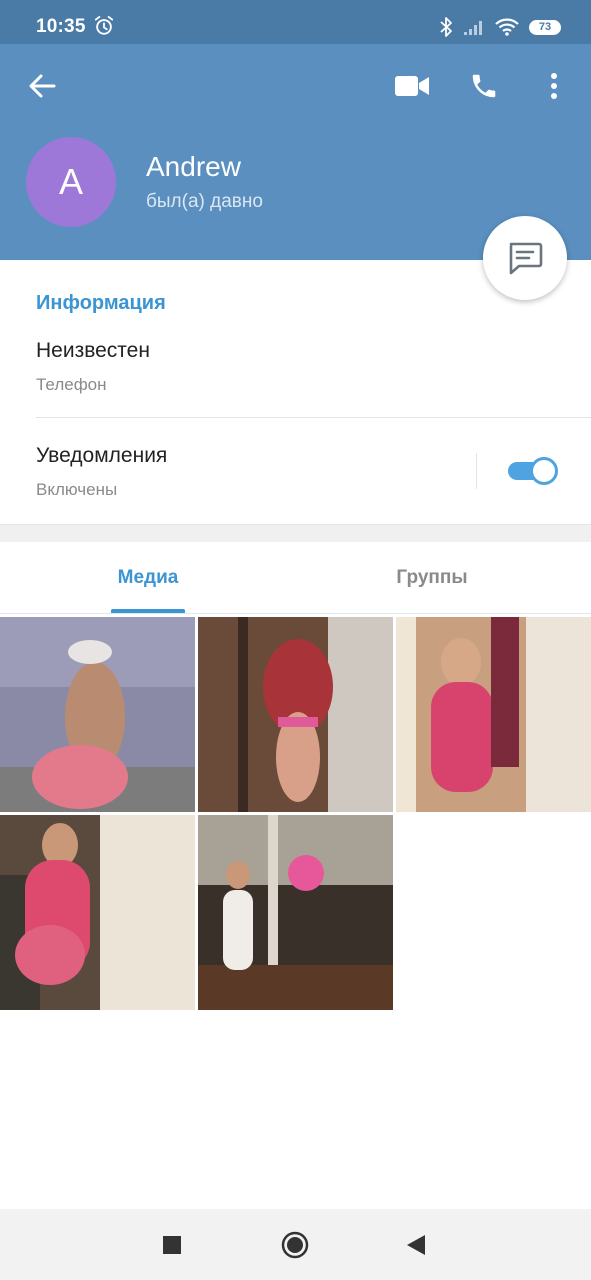  I want to click on avatar-letter: A, so click(70, 181).